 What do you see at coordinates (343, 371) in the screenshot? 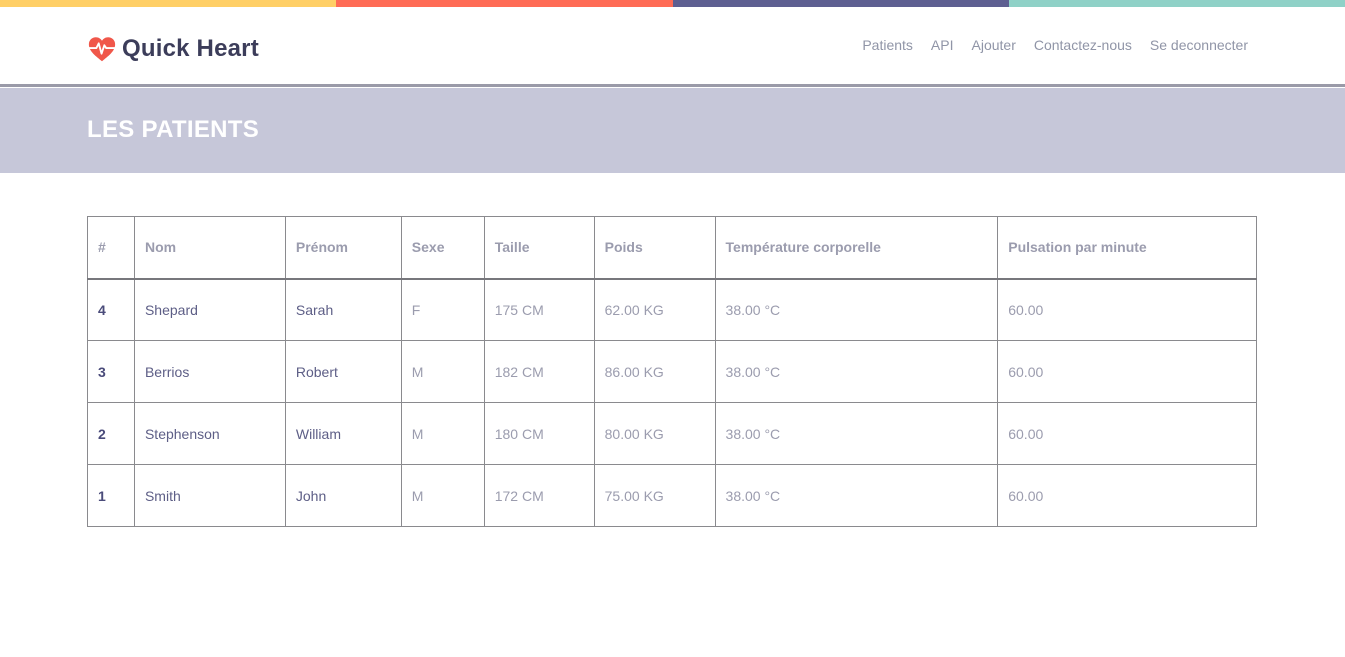
I see `cell-prenom: Robert` at bounding box center [343, 371].